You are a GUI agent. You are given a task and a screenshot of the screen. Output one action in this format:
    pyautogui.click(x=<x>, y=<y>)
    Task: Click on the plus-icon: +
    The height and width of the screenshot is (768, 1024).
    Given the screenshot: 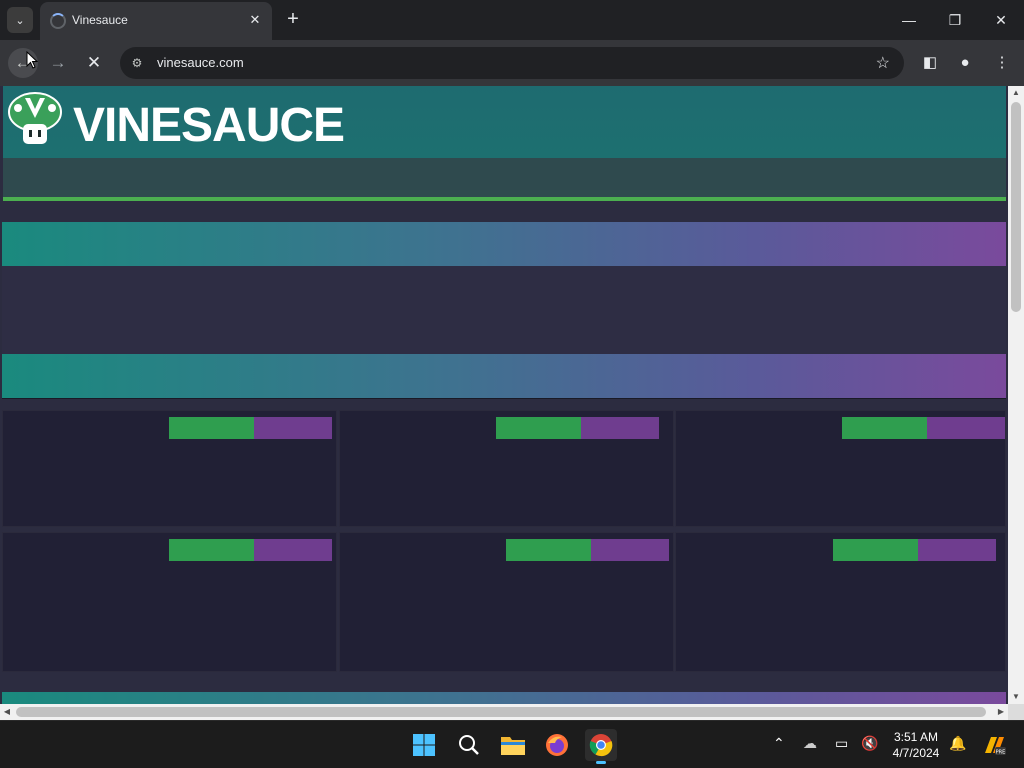 What is the action you would take?
    pyautogui.click(x=293, y=20)
    